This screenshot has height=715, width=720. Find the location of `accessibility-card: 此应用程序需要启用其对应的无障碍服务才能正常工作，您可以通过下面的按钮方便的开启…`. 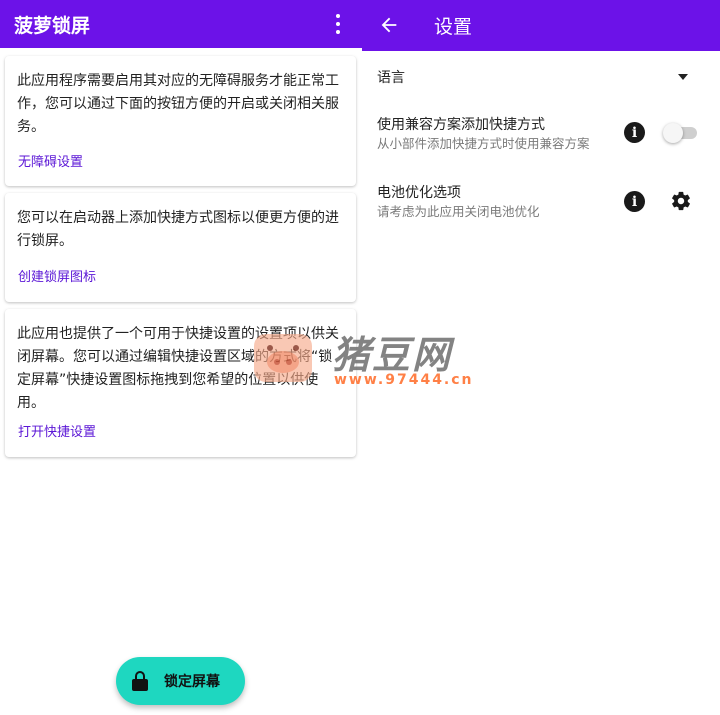

accessibility-card: 此应用程序需要启用其对应的无障碍服务才能正常工作，您可以通过下面的按钮方便的开启… is located at coordinates (180, 121).